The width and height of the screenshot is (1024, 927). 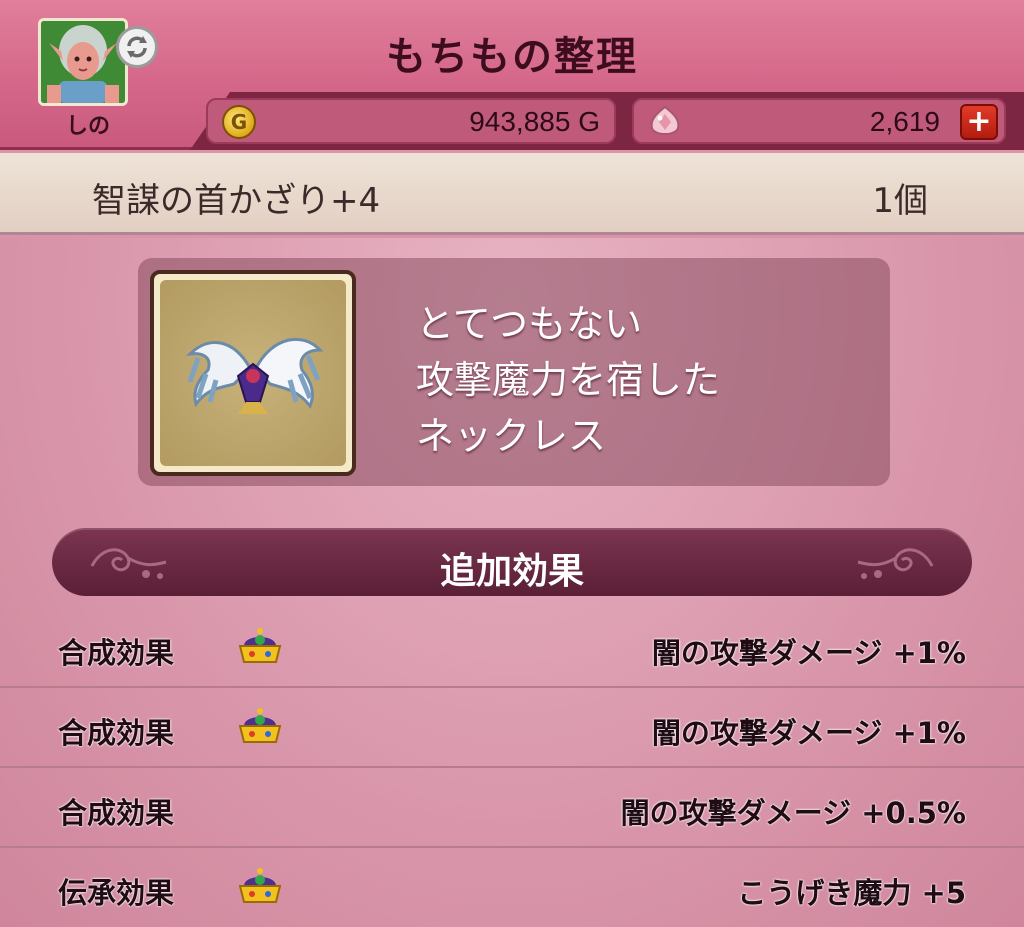 What do you see at coordinates (665, 120) in the screenshot?
I see `gem-icon` at bounding box center [665, 120].